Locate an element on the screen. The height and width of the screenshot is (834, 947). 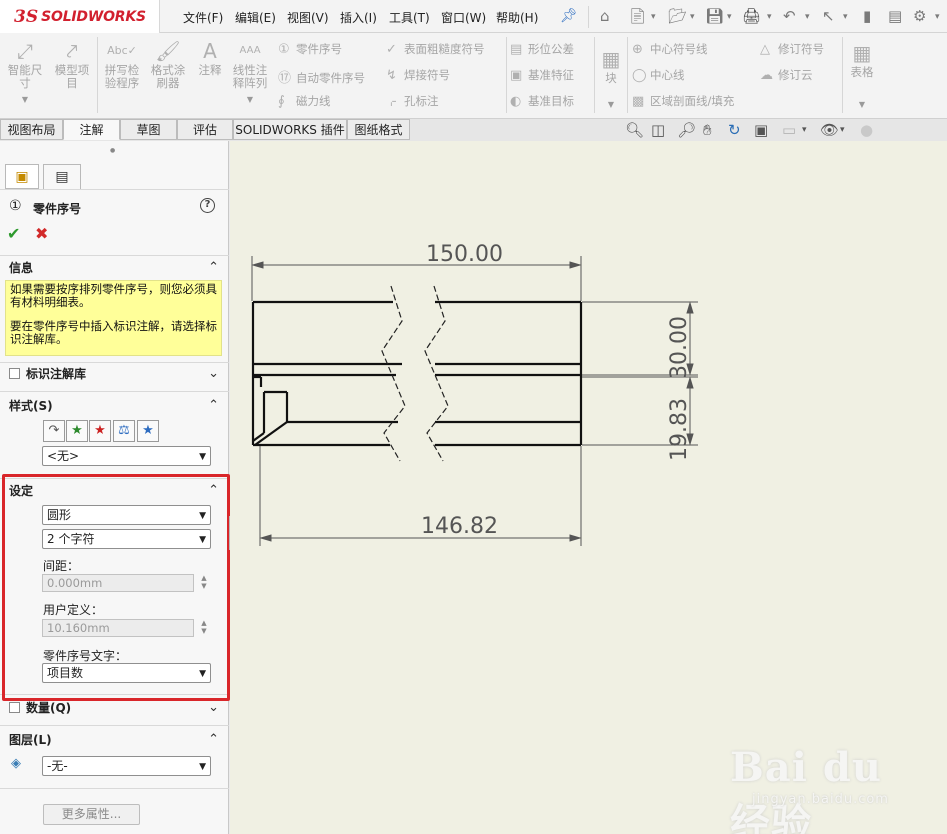
spell-checker-button: Abc✓ 拼写检验程序 is located at coordinates (122, 64).